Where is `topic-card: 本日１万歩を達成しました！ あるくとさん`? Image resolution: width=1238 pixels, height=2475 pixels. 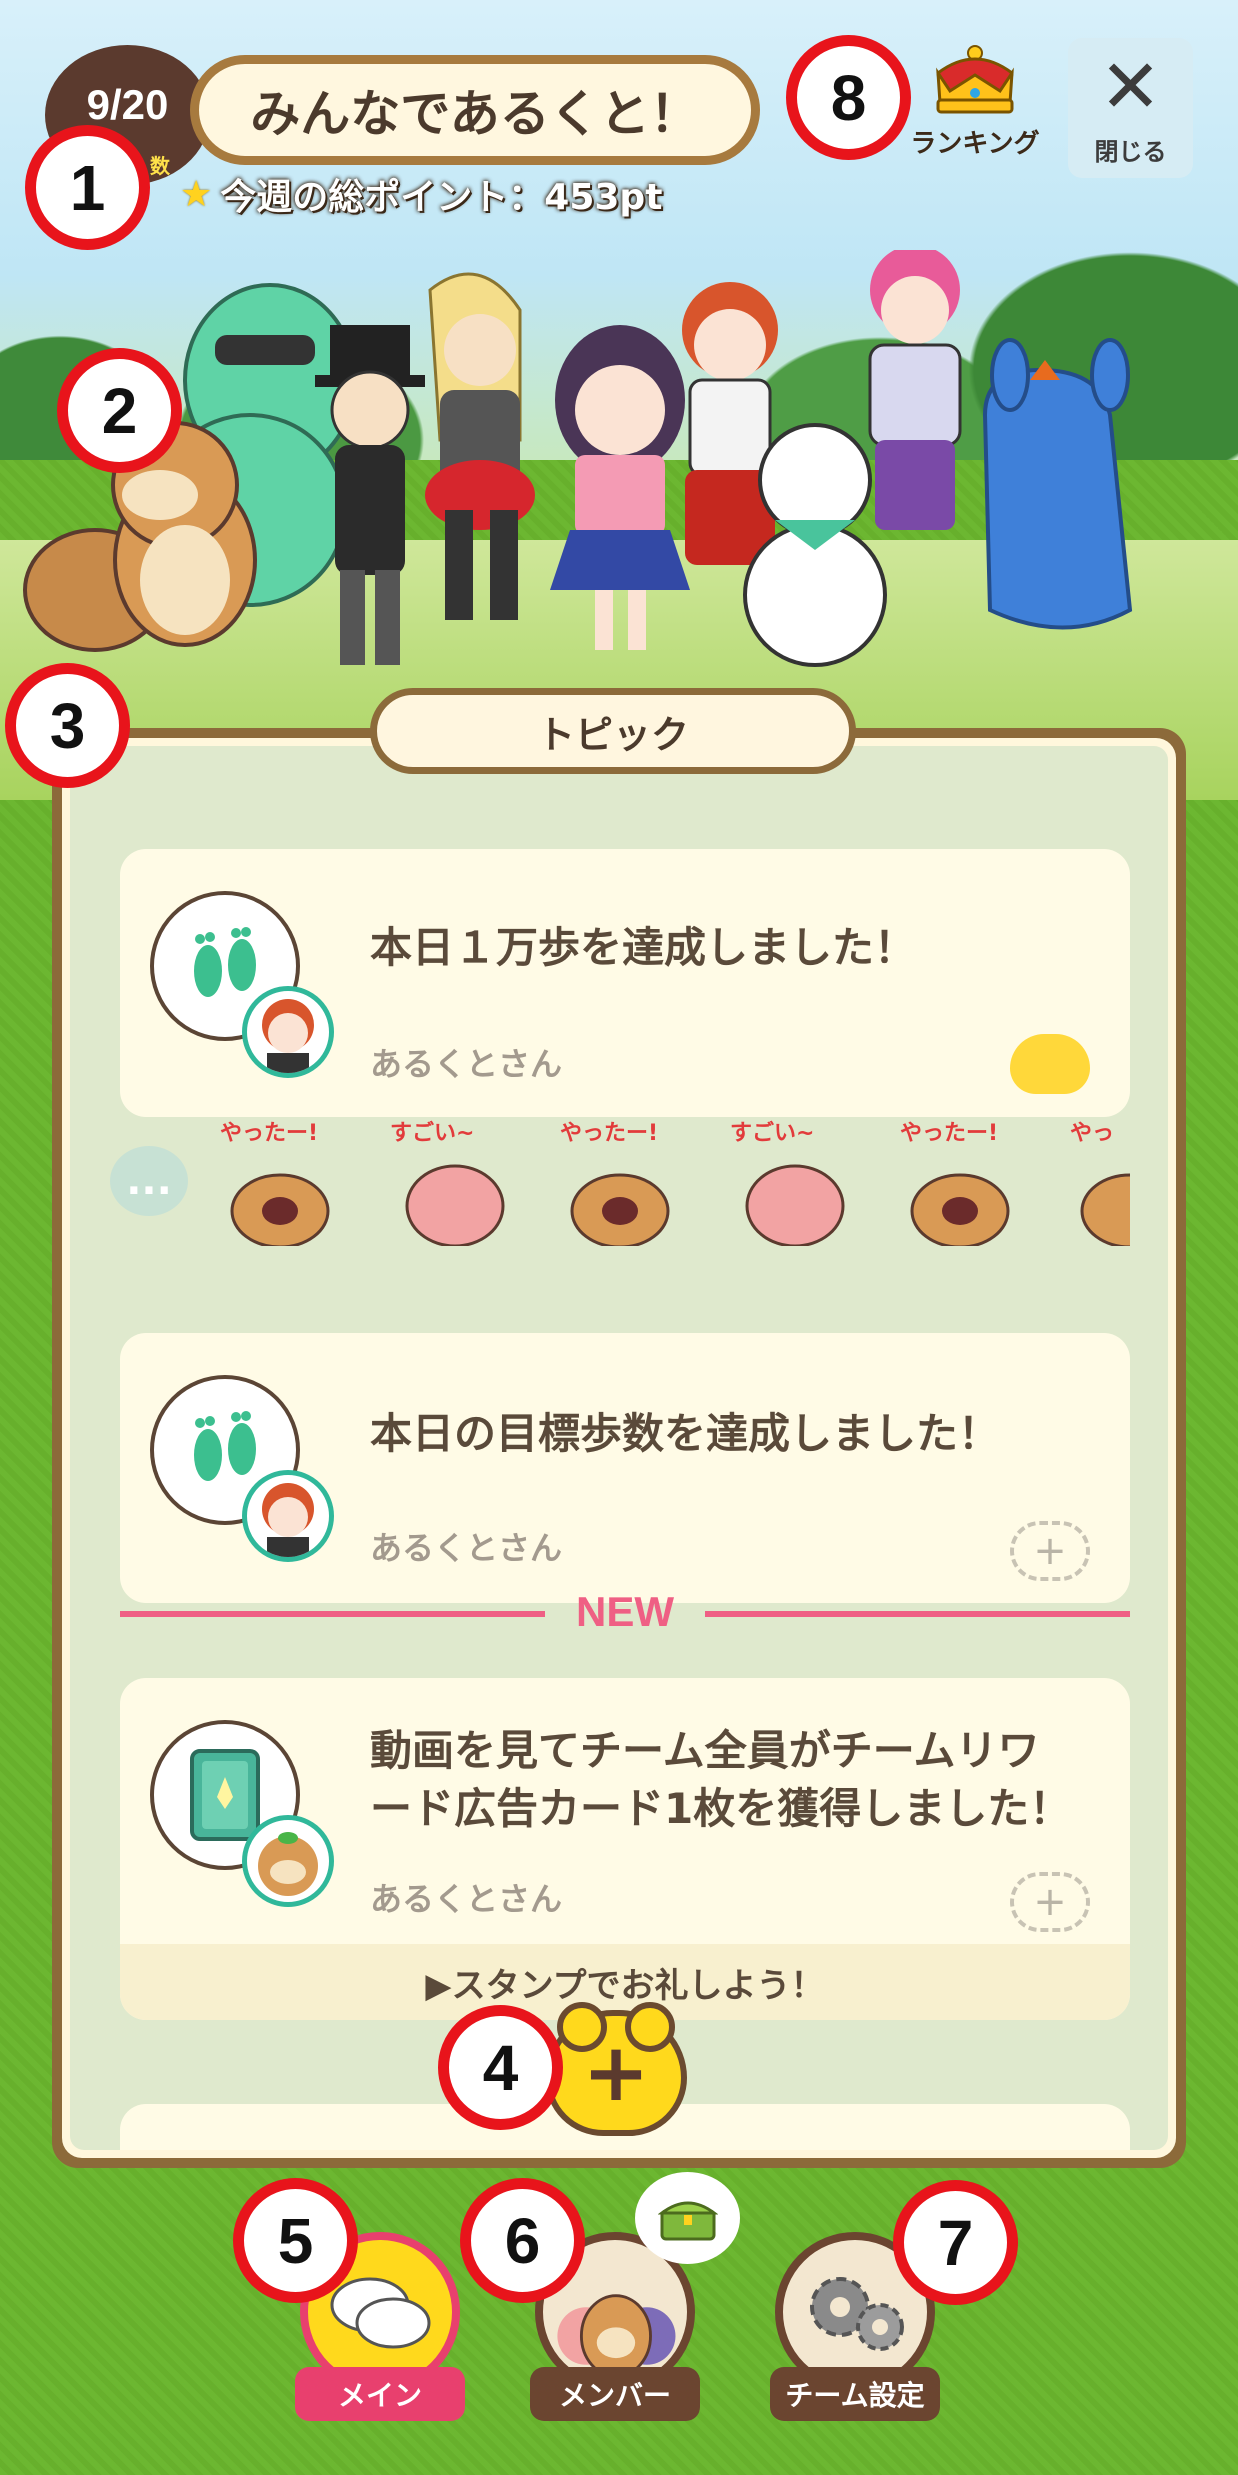
topic-card: 本日１万歩を達成しました！ あるくとさん is located at coordinates (625, 983).